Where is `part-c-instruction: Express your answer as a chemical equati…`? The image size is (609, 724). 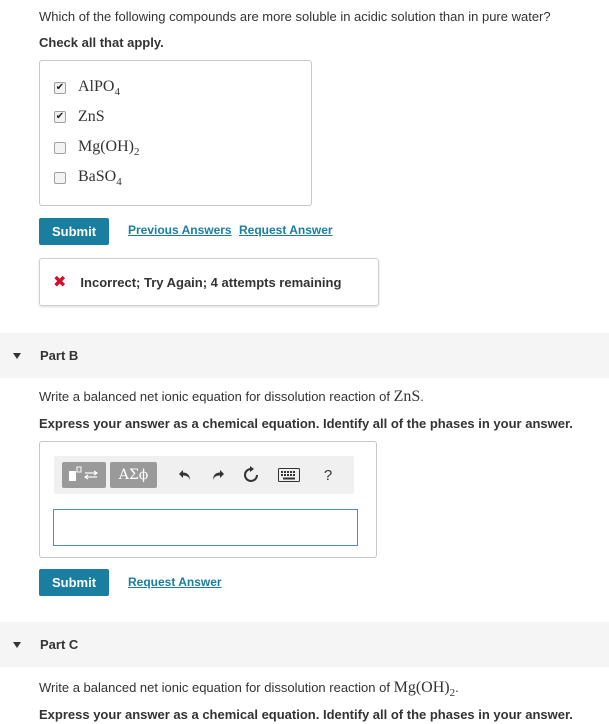
part-c-instruction: Express your answer as a chemical equati… is located at coordinates (306, 714).